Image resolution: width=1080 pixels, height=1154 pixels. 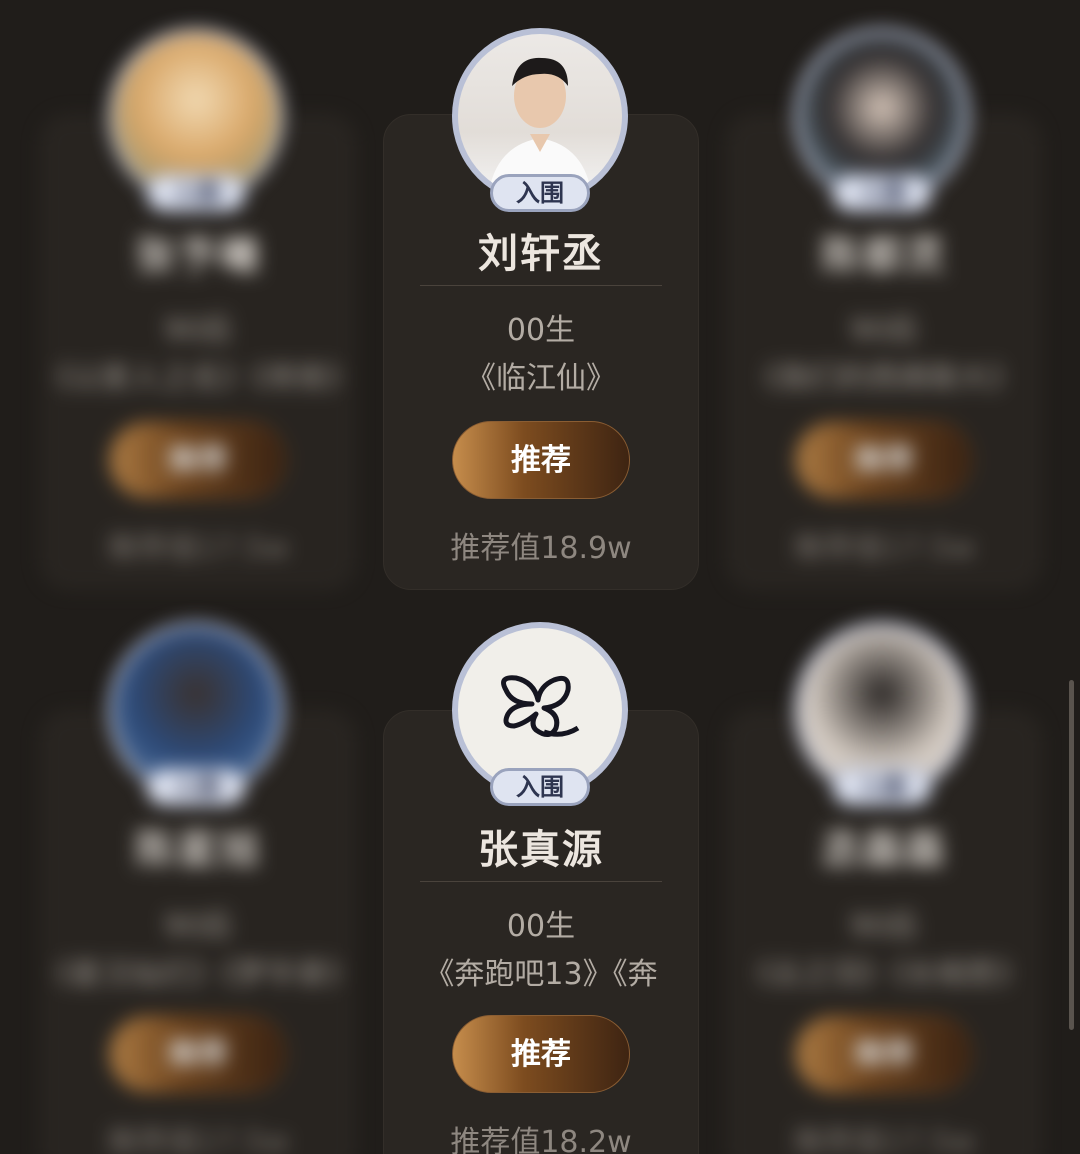 What do you see at coordinates (198, 850) in the screenshot?
I see `candidate-name: 陈星旭` at bounding box center [198, 850].